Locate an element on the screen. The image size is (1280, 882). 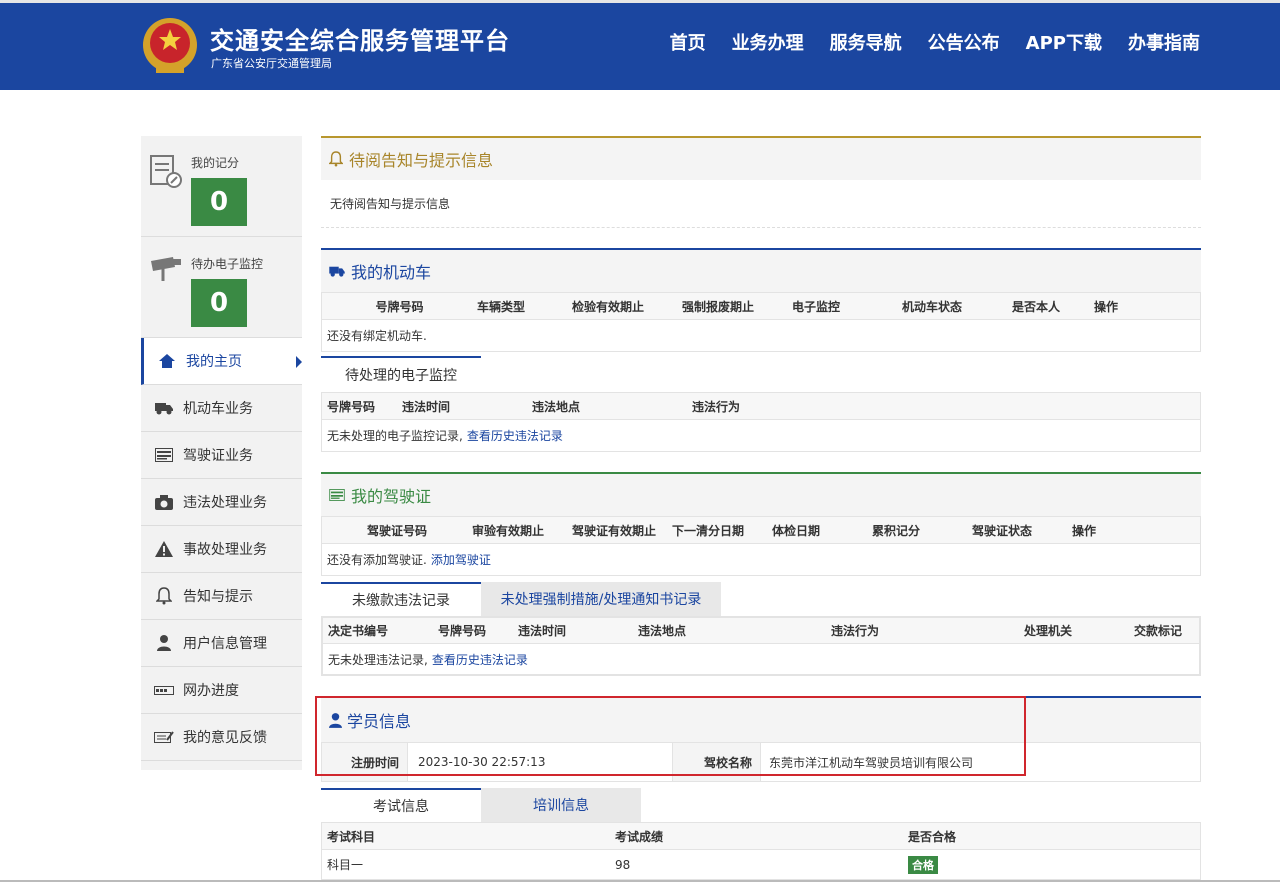
column-header: 驾驶证状态 is located at coordinates (1002, 530).